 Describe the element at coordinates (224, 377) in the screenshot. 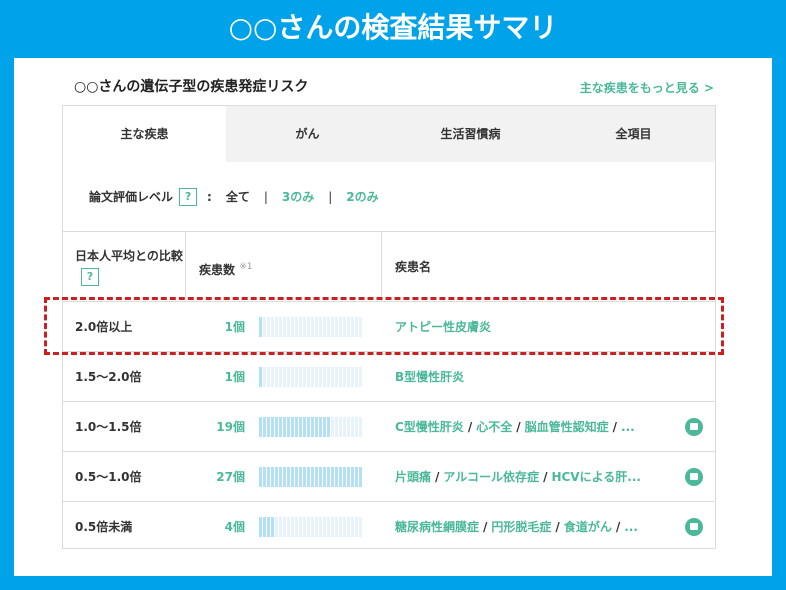

I see `row-count: 1個` at that location.